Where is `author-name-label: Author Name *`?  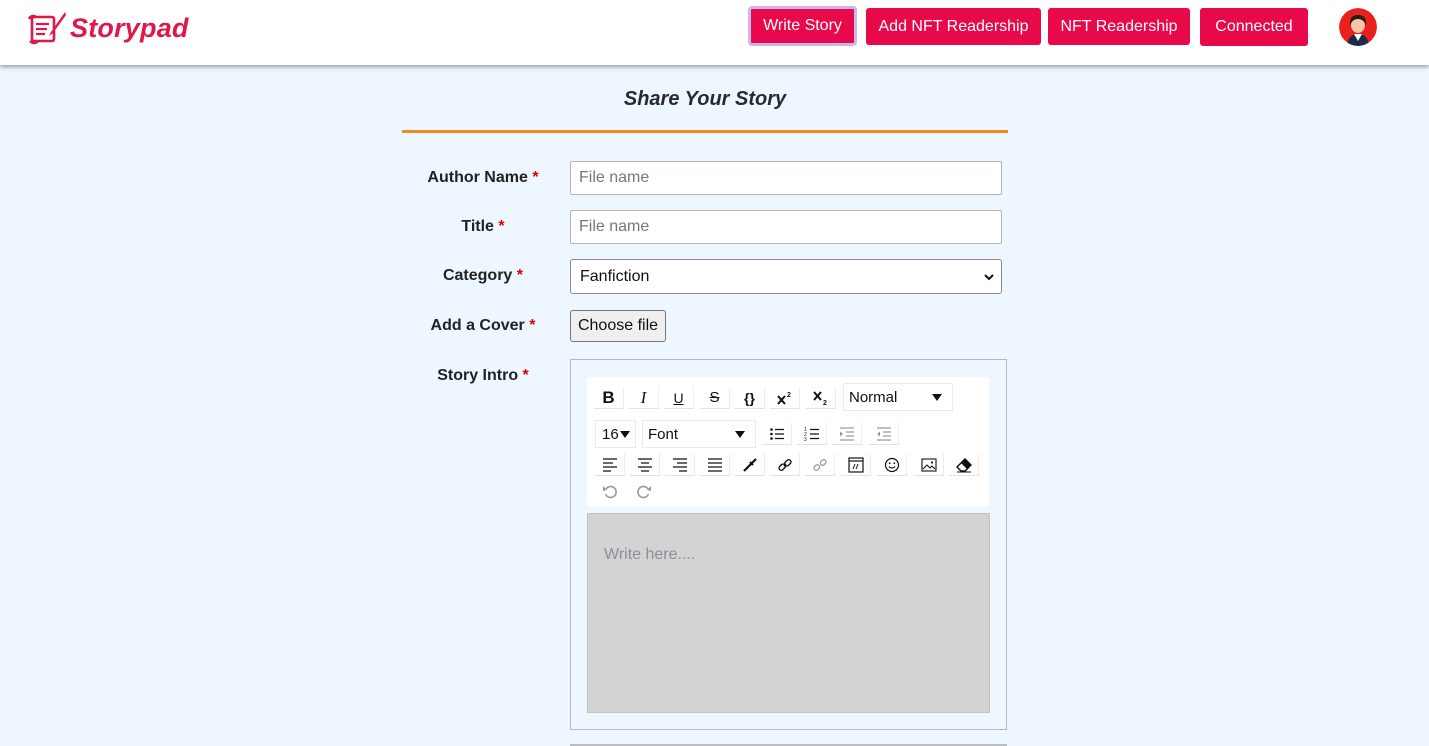
author-name-label: Author Name * is located at coordinates (483, 178).